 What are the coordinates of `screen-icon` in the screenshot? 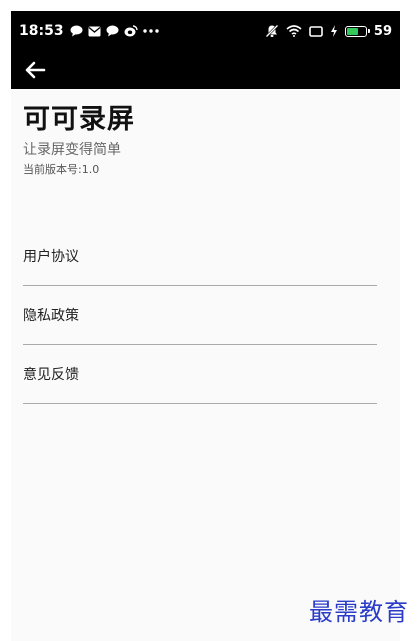 It's located at (316, 31).